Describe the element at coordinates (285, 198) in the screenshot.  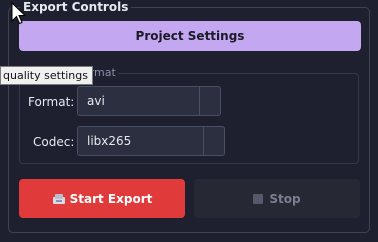
I see `stop-label: Stop` at that location.